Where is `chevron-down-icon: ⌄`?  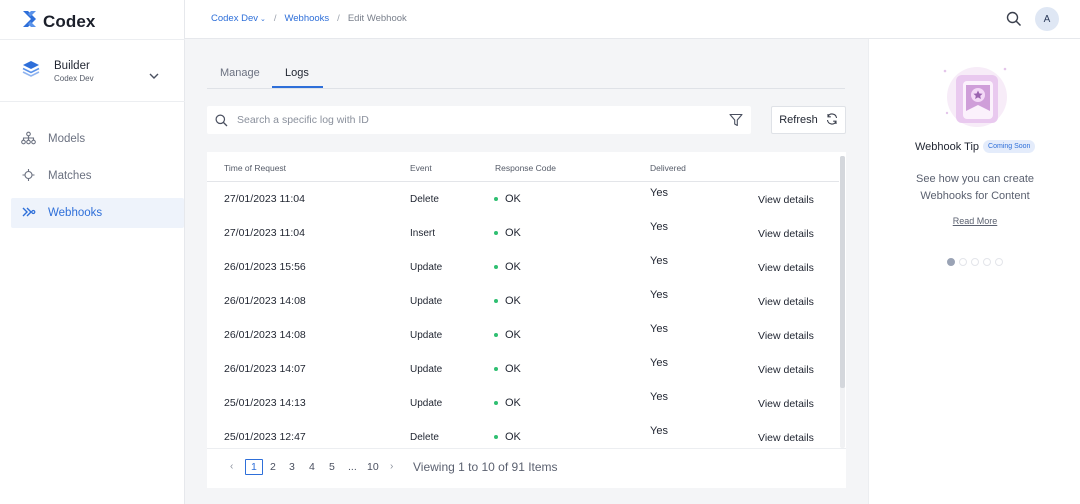
chevron-down-icon: ⌄ is located at coordinates (262, 19).